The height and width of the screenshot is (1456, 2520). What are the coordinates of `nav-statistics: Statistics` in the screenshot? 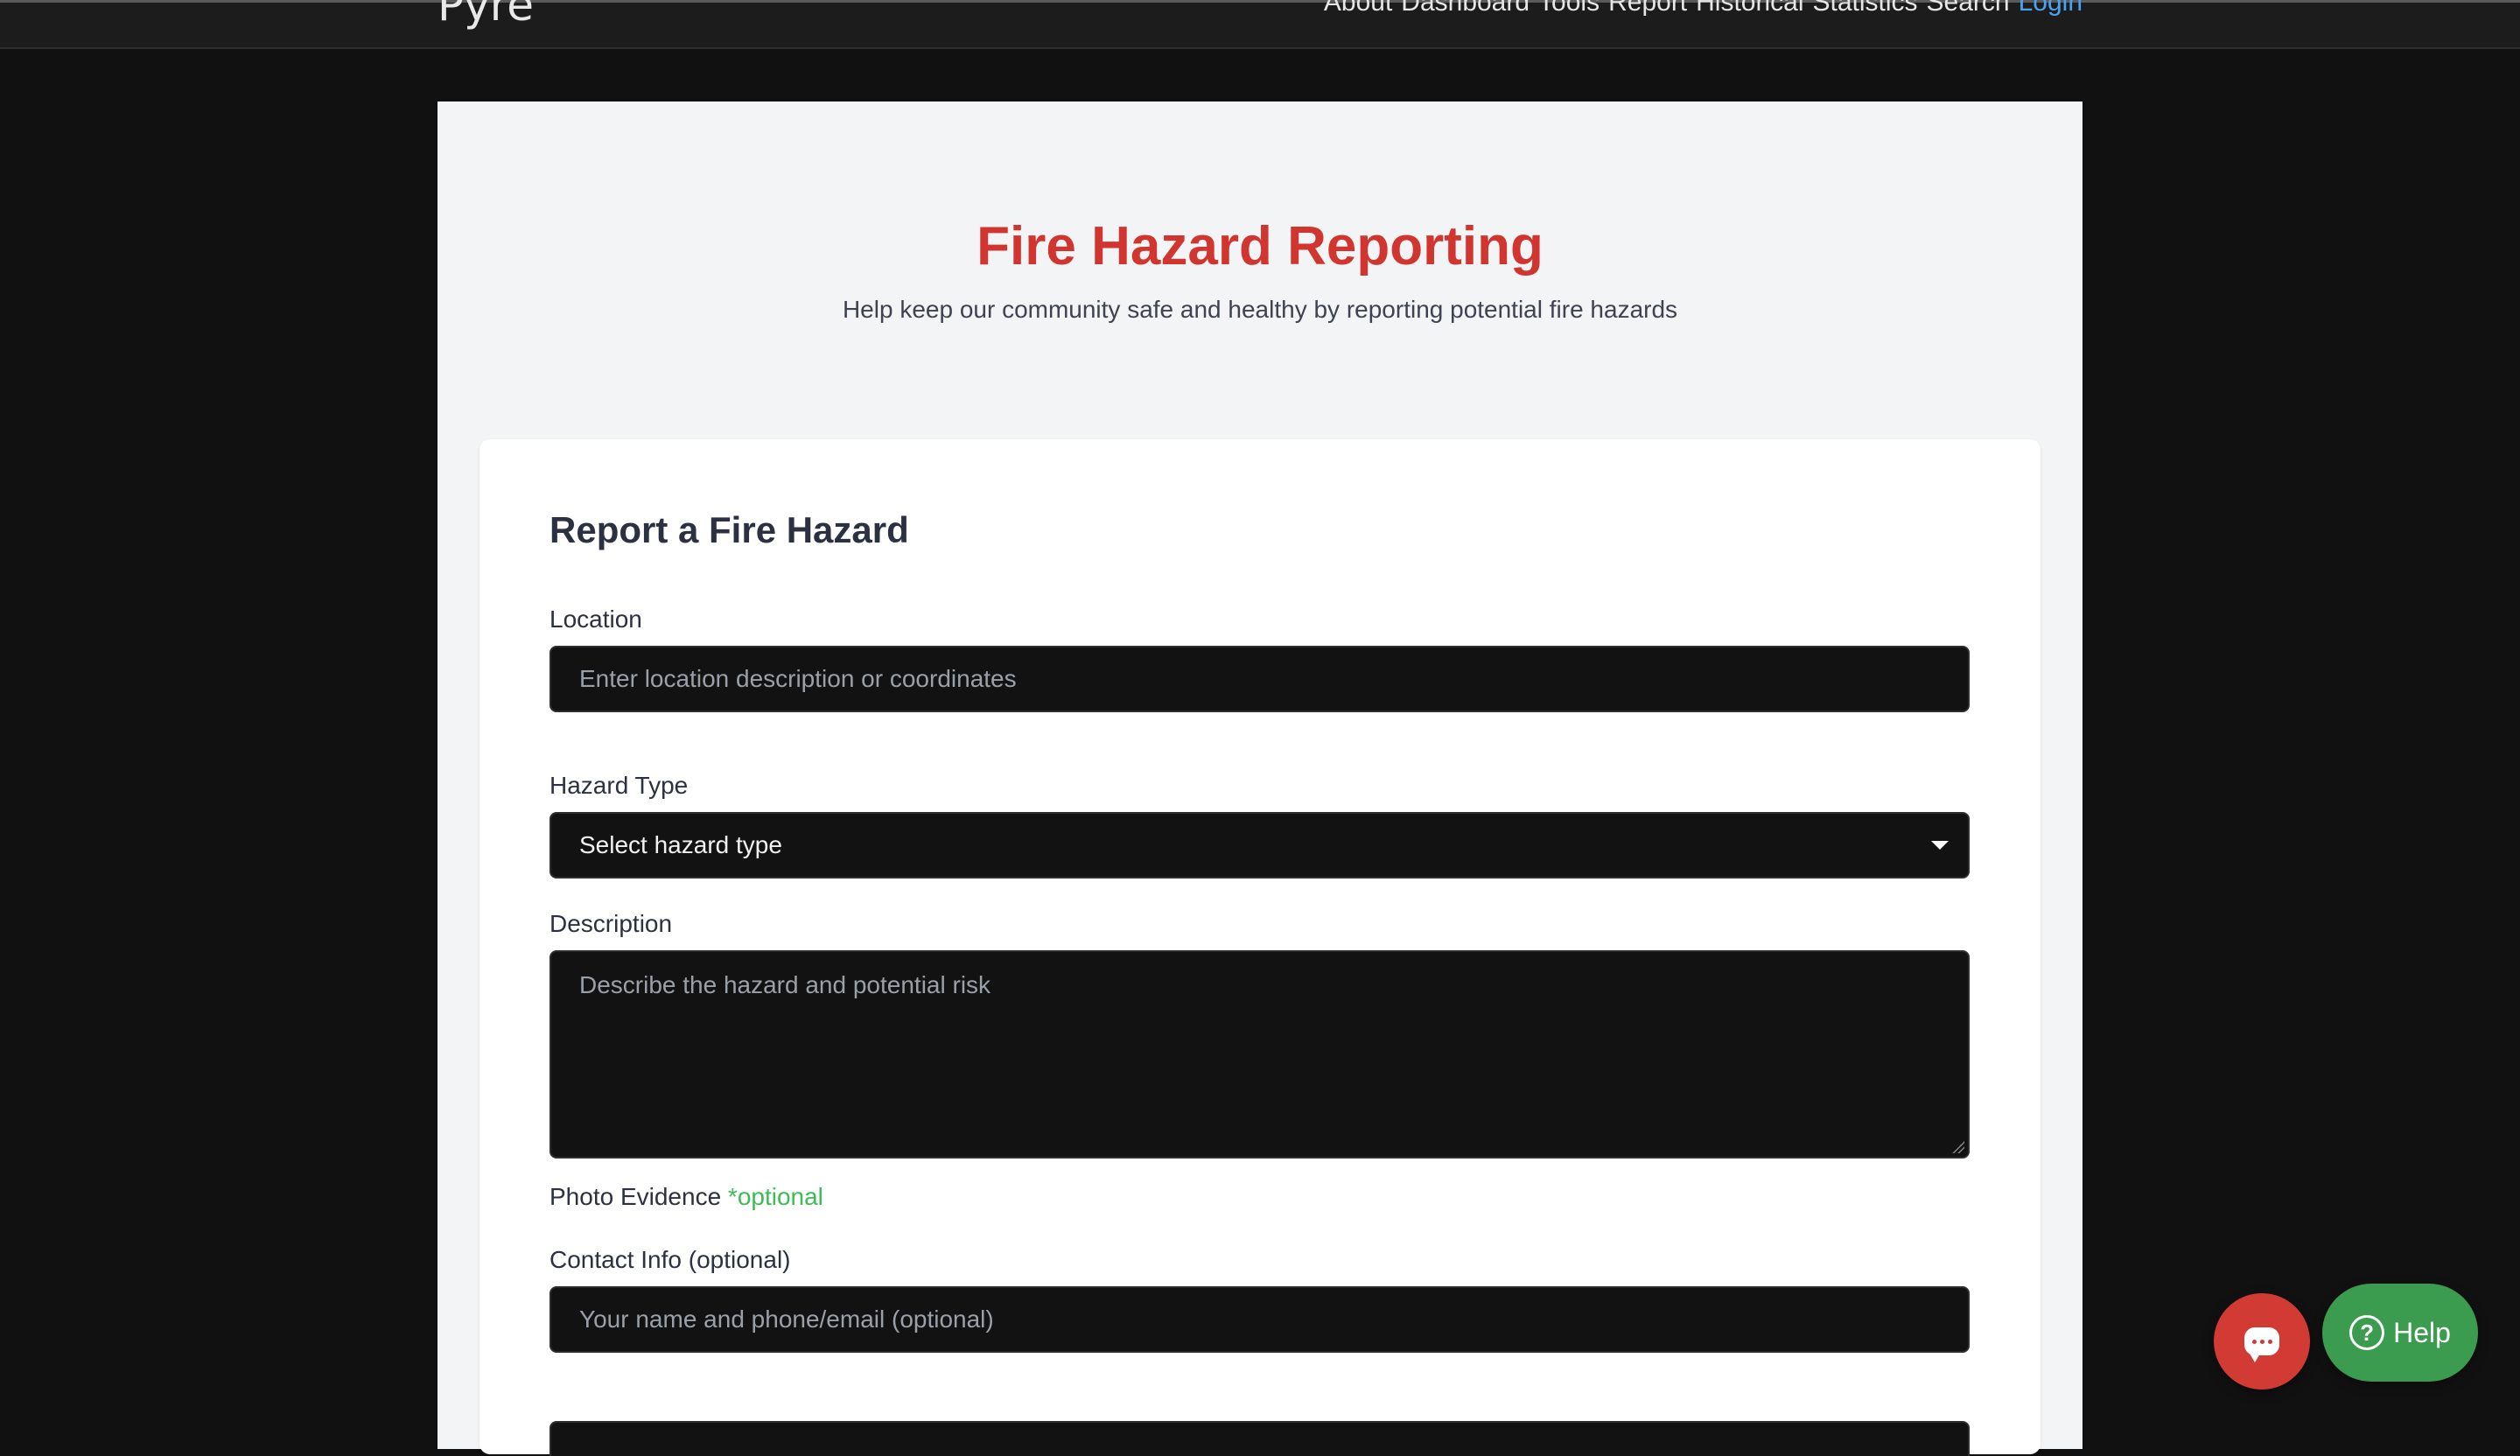 It's located at (1865, 8).